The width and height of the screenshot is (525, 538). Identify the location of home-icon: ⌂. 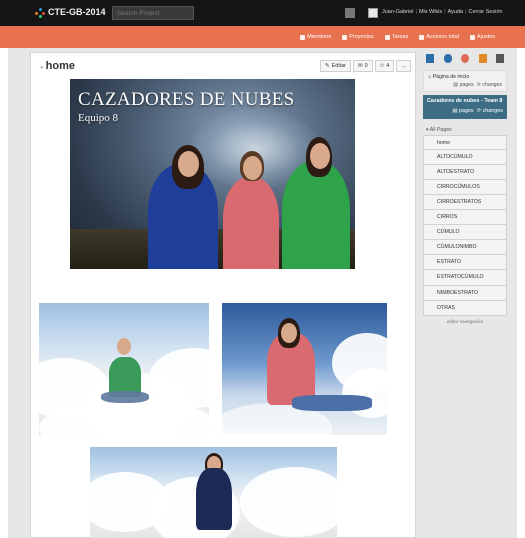
(430, 77).